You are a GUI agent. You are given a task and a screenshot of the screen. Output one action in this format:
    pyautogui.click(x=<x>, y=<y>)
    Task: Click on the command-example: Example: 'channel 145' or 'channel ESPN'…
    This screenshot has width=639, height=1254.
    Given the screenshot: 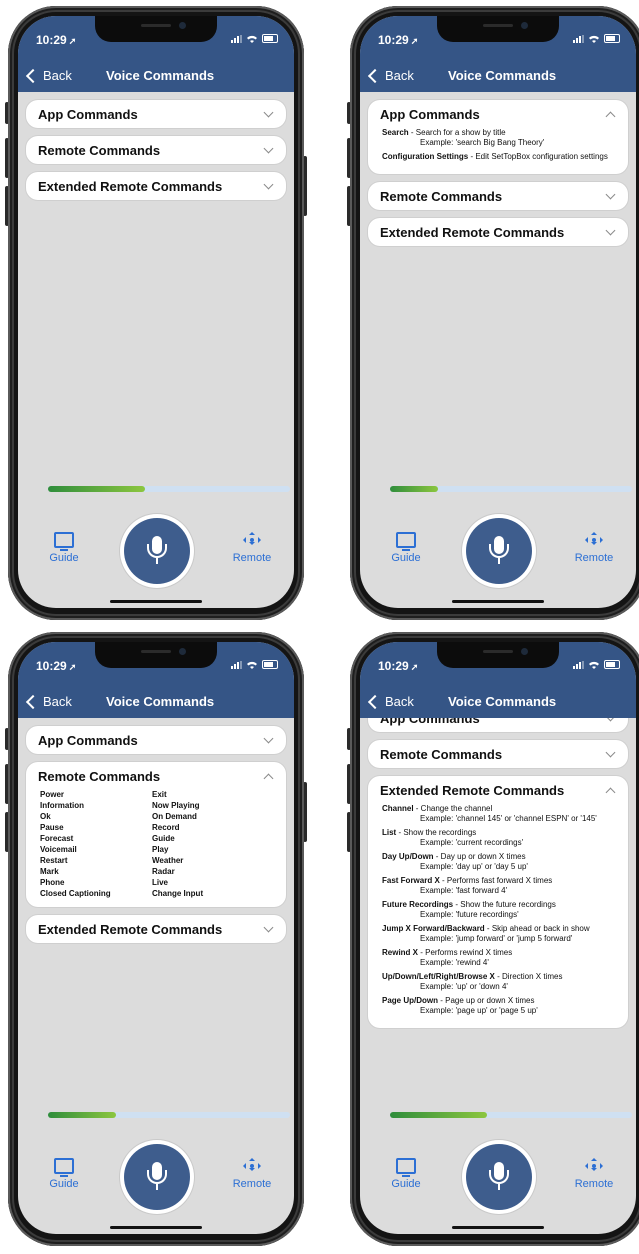 What is the action you would take?
    pyautogui.click(x=508, y=818)
    